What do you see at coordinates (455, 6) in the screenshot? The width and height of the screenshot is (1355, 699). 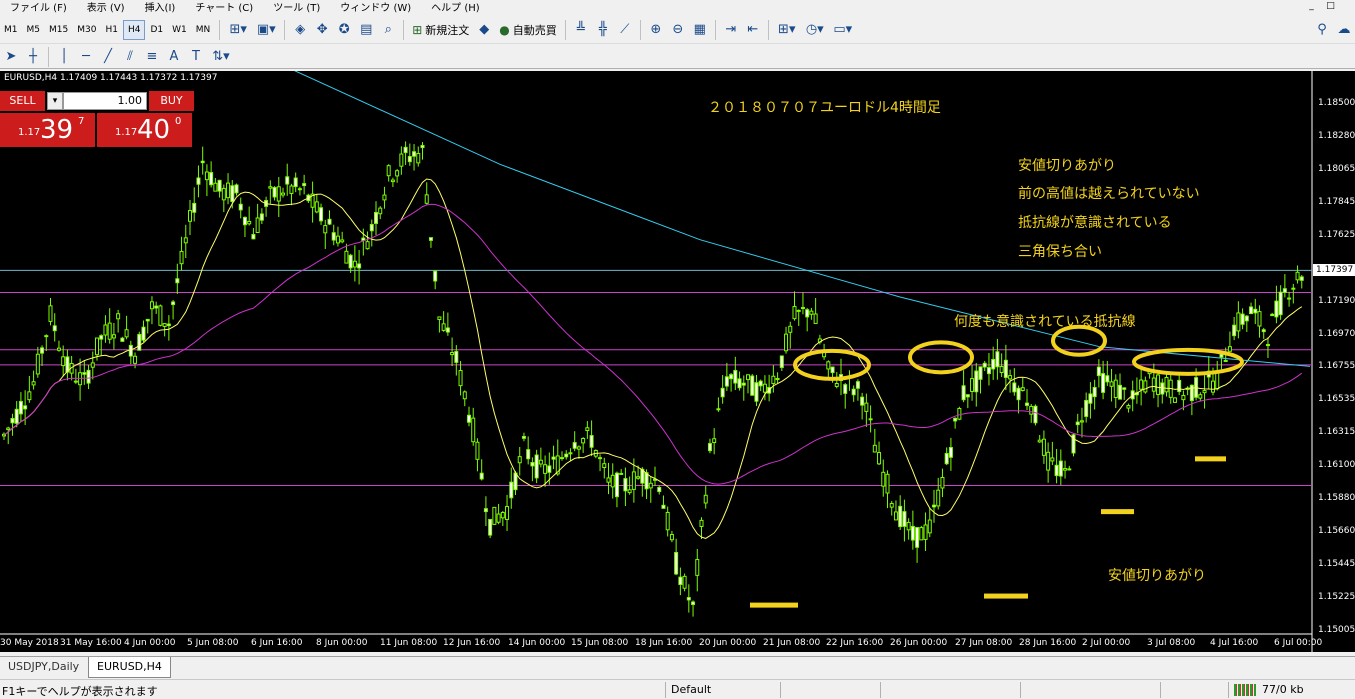 I see `menu-help: ヘルプ (H)` at bounding box center [455, 6].